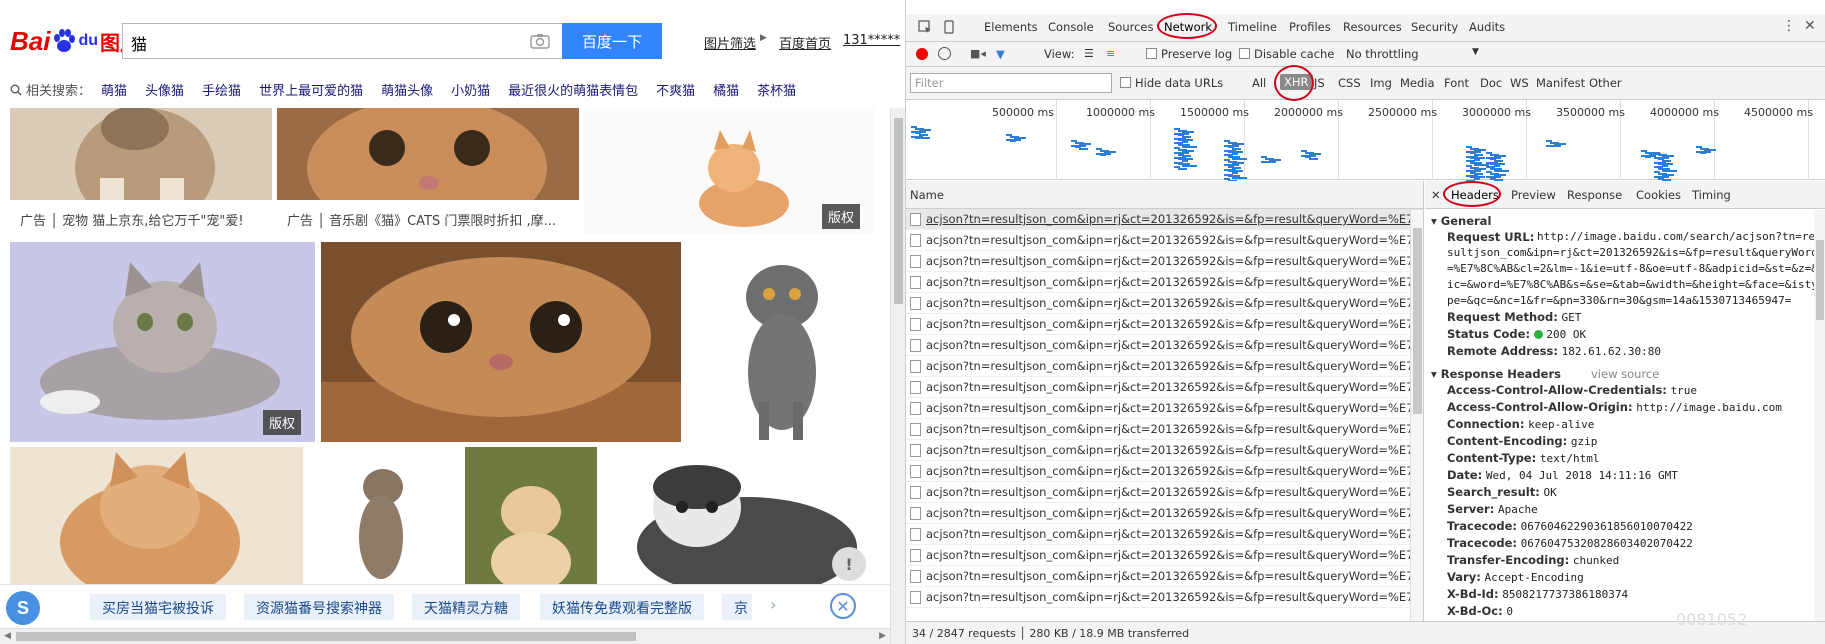 This screenshot has height=644, width=1825. What do you see at coordinates (75, 41) in the screenshot?
I see `baidu-logo: Bai du 图片` at bounding box center [75, 41].